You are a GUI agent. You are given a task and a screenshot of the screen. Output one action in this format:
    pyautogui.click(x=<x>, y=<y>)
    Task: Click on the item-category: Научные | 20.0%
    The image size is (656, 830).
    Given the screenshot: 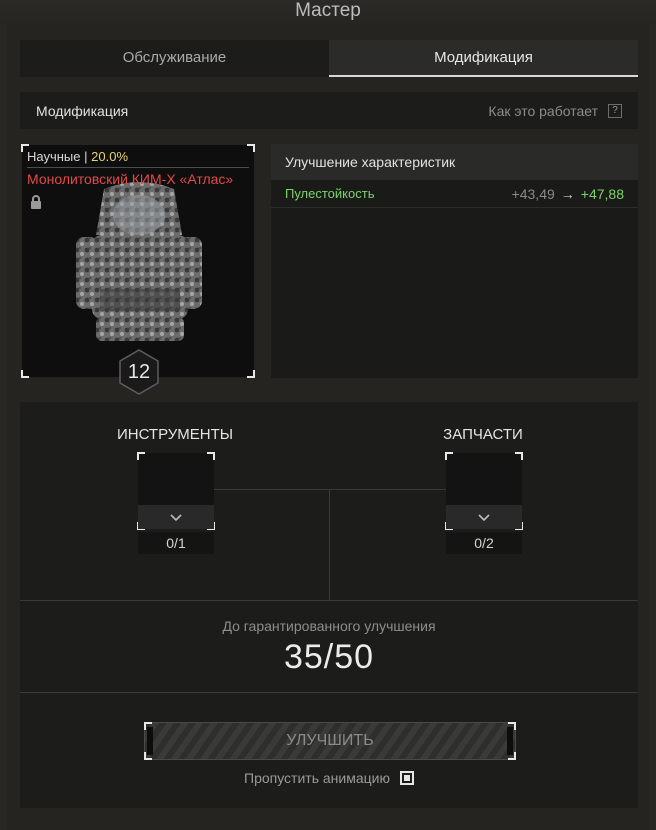 What is the action you would take?
    pyautogui.click(x=77, y=156)
    